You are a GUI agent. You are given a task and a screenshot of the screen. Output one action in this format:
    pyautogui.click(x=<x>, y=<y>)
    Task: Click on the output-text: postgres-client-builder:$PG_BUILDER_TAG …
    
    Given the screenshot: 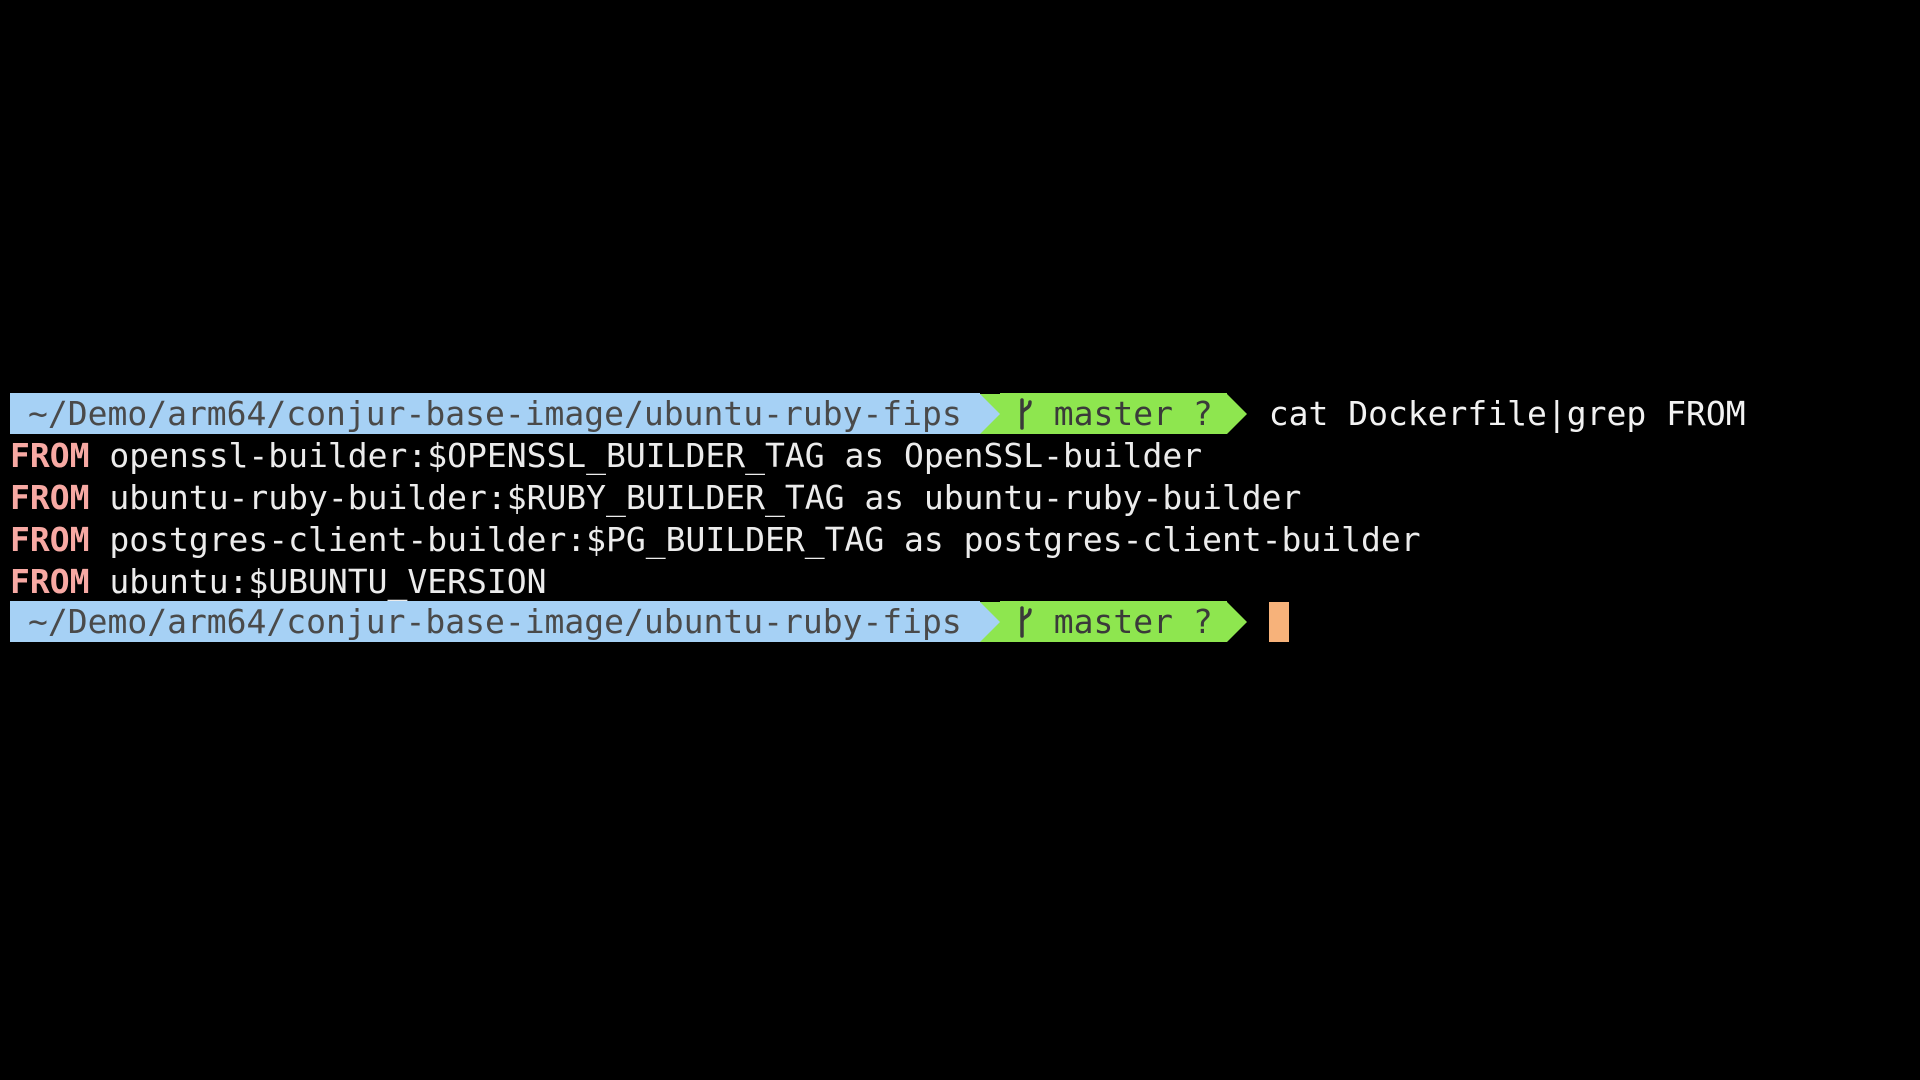 What is the action you would take?
    pyautogui.click(x=755, y=539)
    